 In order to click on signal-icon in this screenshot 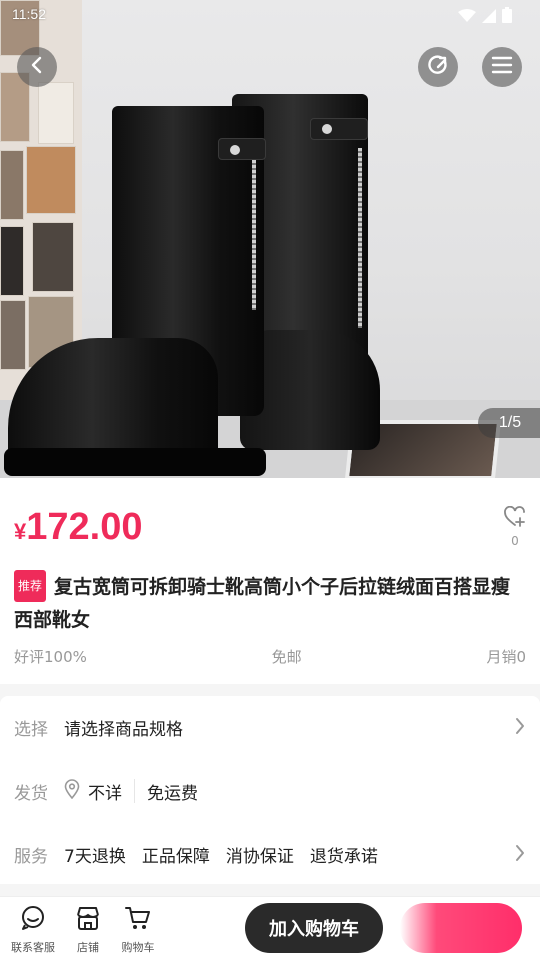, I will do `click(489, 17)`.